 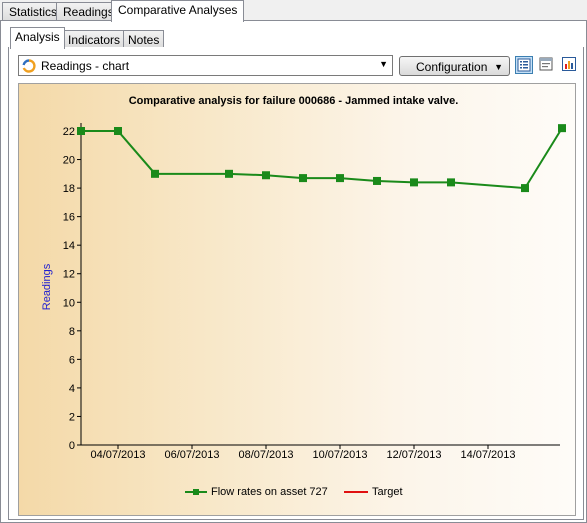 I want to click on y-tick-label: 4, so click(x=72, y=389).